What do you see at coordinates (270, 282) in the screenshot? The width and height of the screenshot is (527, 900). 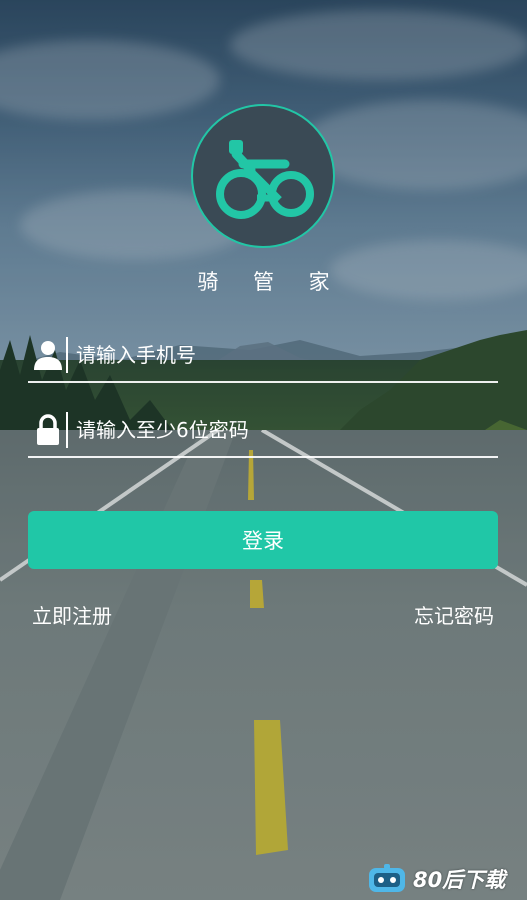 I see `app-title: 骑 管 家` at bounding box center [270, 282].